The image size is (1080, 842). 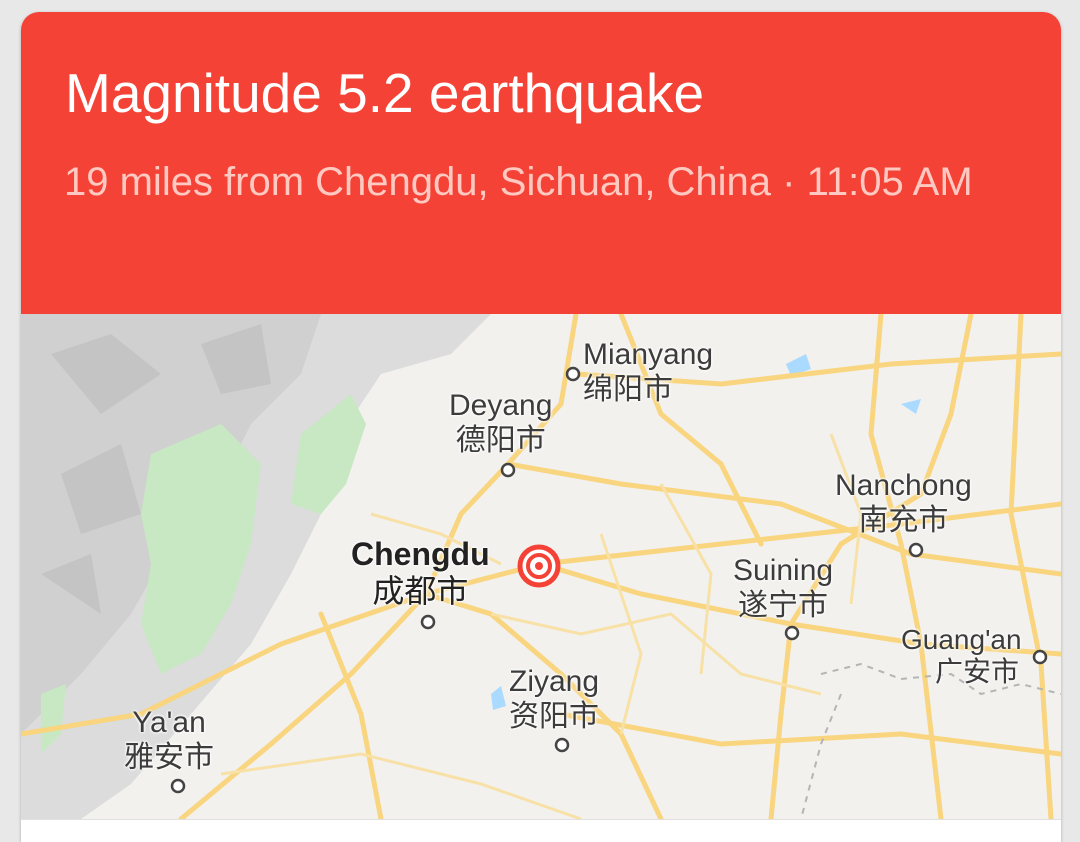 I want to click on city-name-en: Mianyang, so click(x=648, y=354).